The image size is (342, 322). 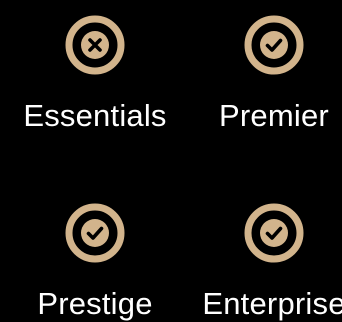 What do you see at coordinates (95, 115) in the screenshot?
I see `tier-label-essentials: Essentials` at bounding box center [95, 115].